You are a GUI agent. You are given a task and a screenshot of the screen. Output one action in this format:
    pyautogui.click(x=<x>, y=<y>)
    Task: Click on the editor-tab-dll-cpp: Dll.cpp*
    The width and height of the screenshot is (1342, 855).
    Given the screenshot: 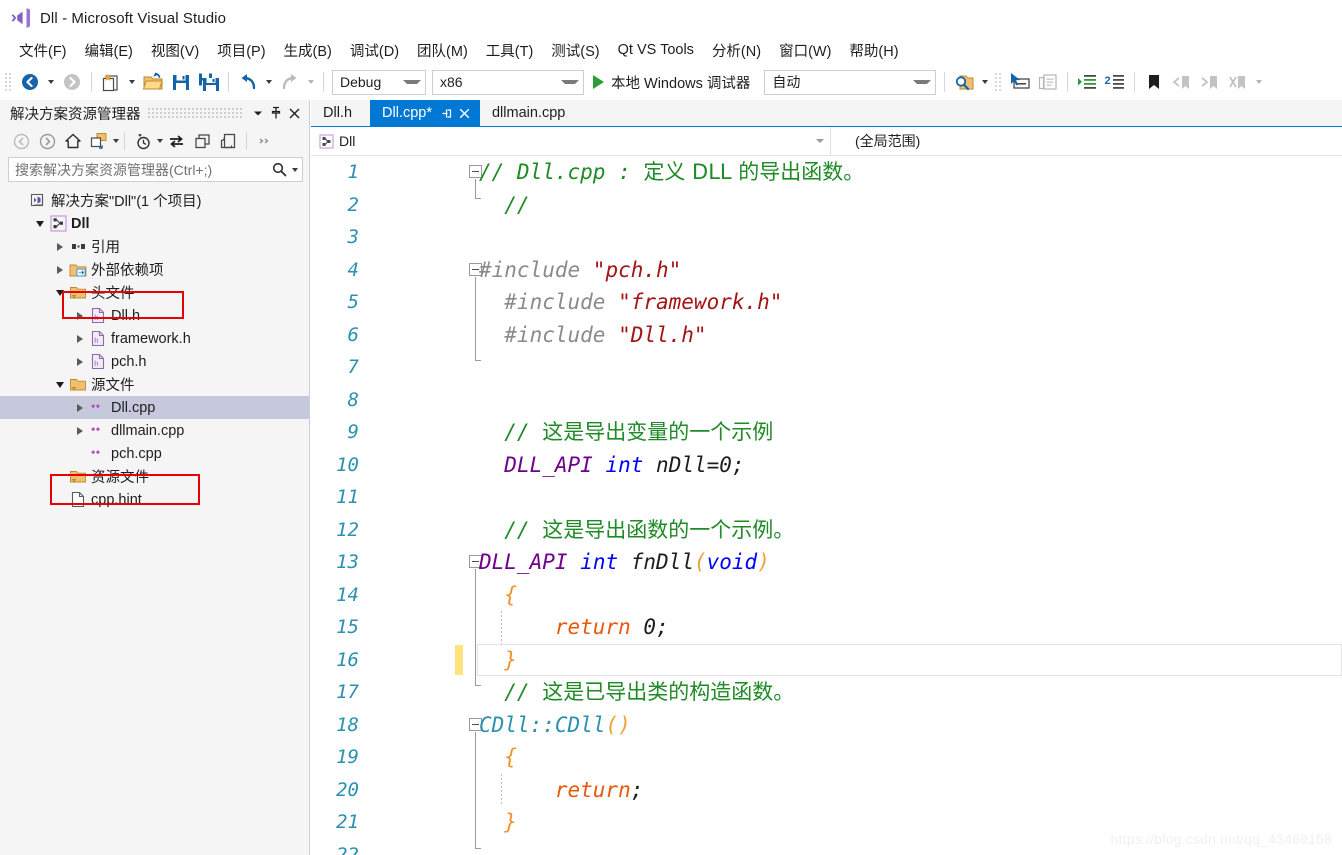 What is the action you would take?
    pyautogui.click(x=425, y=113)
    